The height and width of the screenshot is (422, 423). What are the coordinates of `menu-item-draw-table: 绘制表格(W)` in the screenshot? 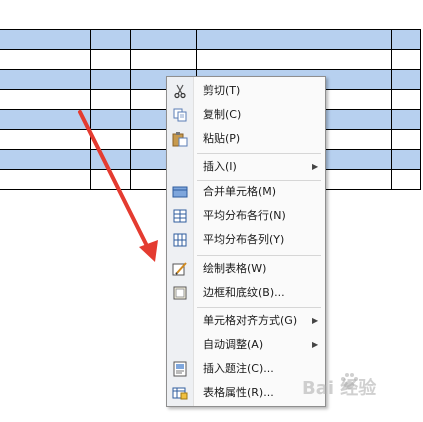 It's located at (246, 269).